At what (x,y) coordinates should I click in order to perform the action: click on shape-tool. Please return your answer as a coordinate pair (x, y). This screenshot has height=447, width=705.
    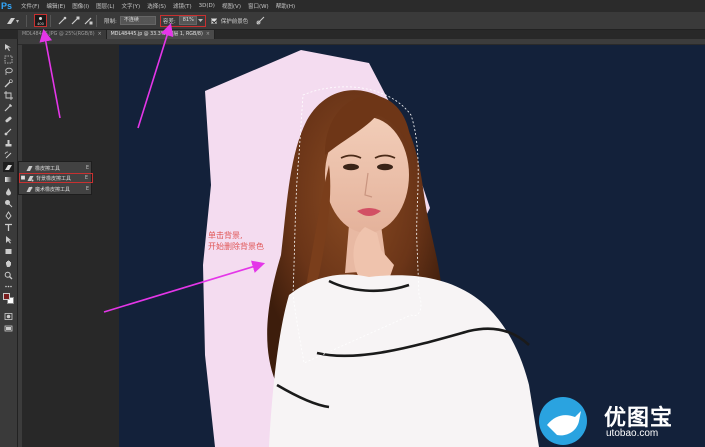
    Looking at the image, I should click on (8, 251).